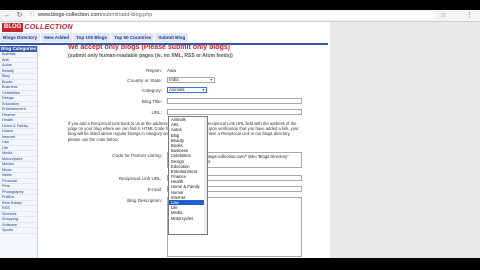  I want to click on browser-menu-icon: ⋮, so click(469, 15).